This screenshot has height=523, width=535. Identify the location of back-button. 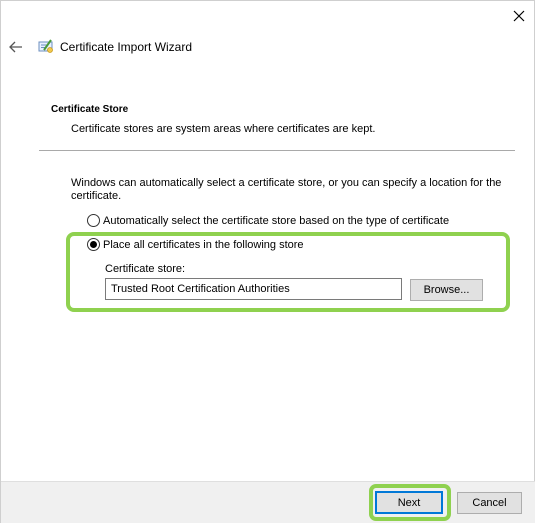
(16, 47).